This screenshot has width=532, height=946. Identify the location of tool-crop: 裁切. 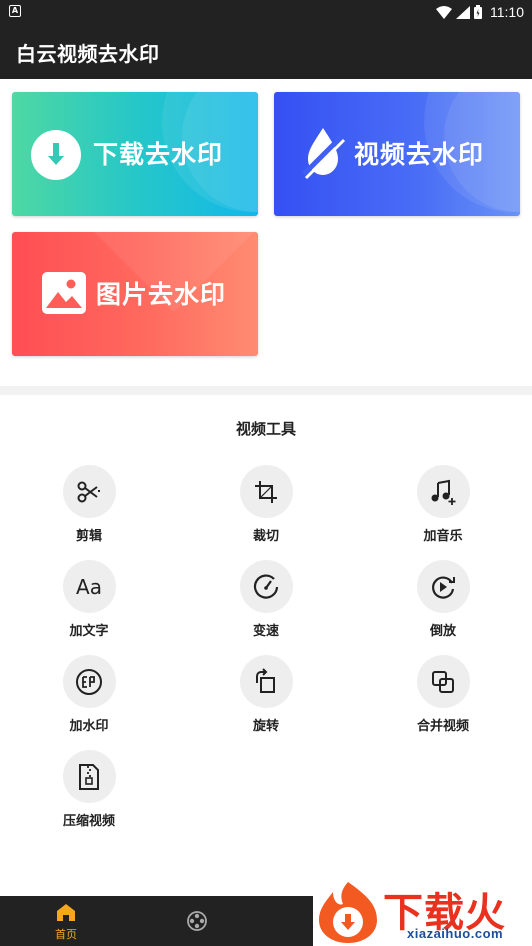
(266, 504).